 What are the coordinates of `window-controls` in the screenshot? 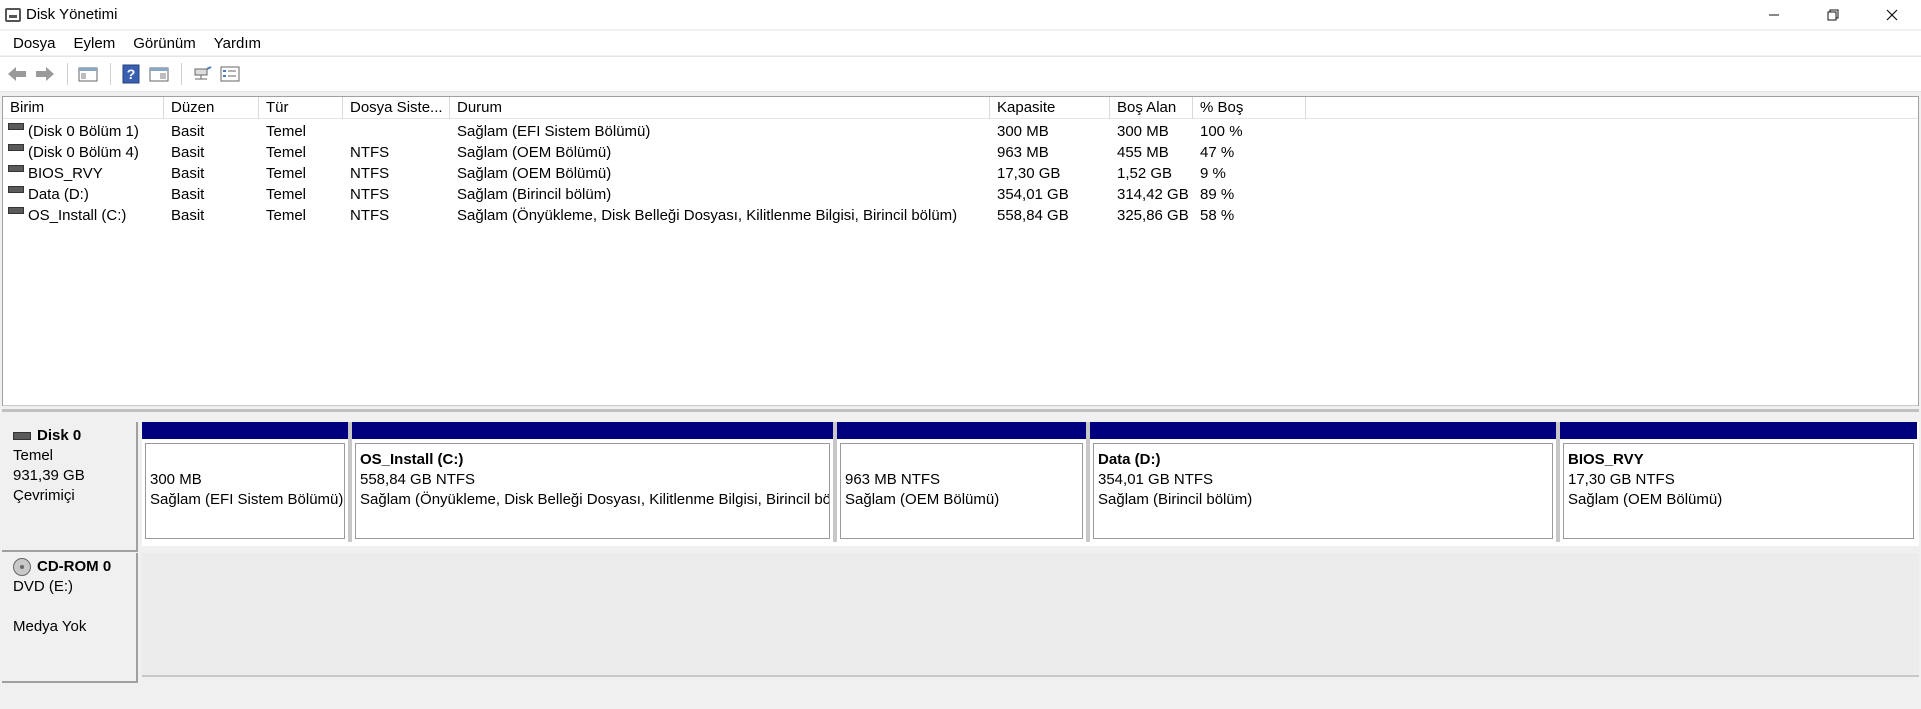 It's located at (1832, 14).